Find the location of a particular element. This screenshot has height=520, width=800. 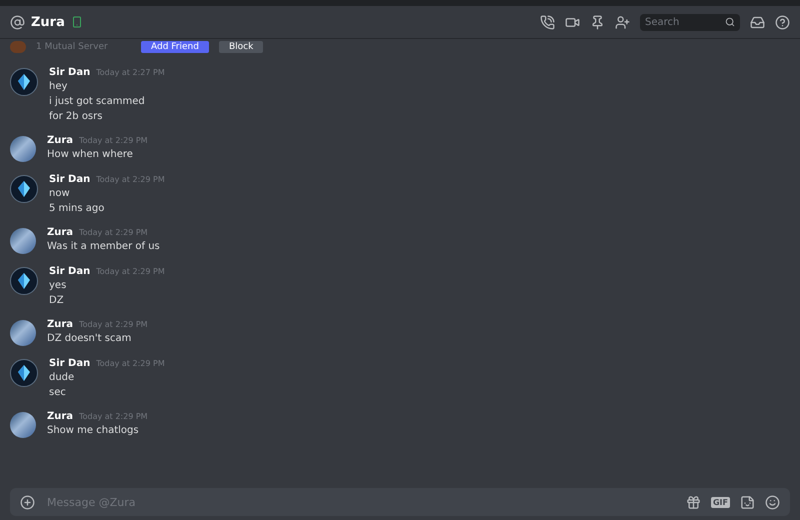

mobile-icon is located at coordinates (76, 22).